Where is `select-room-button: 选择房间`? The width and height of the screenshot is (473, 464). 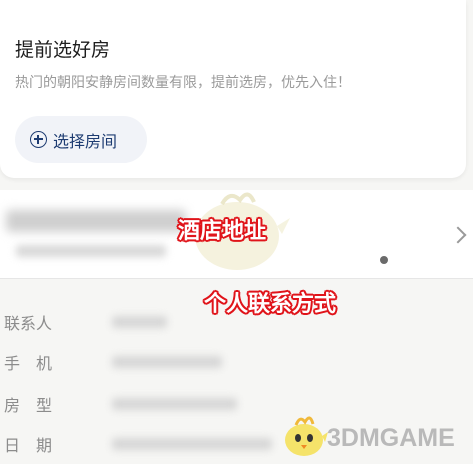 select-room-button: 选择房间 is located at coordinates (81, 139).